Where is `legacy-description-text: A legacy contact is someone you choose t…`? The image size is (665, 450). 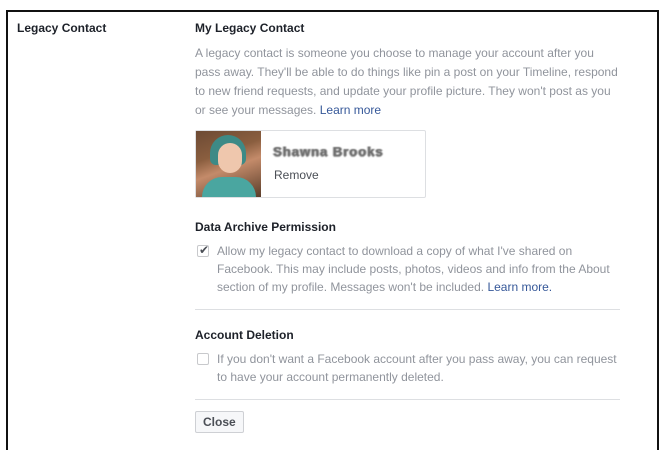 legacy-description-text: A legacy contact is someone you choose t… is located at coordinates (406, 81).